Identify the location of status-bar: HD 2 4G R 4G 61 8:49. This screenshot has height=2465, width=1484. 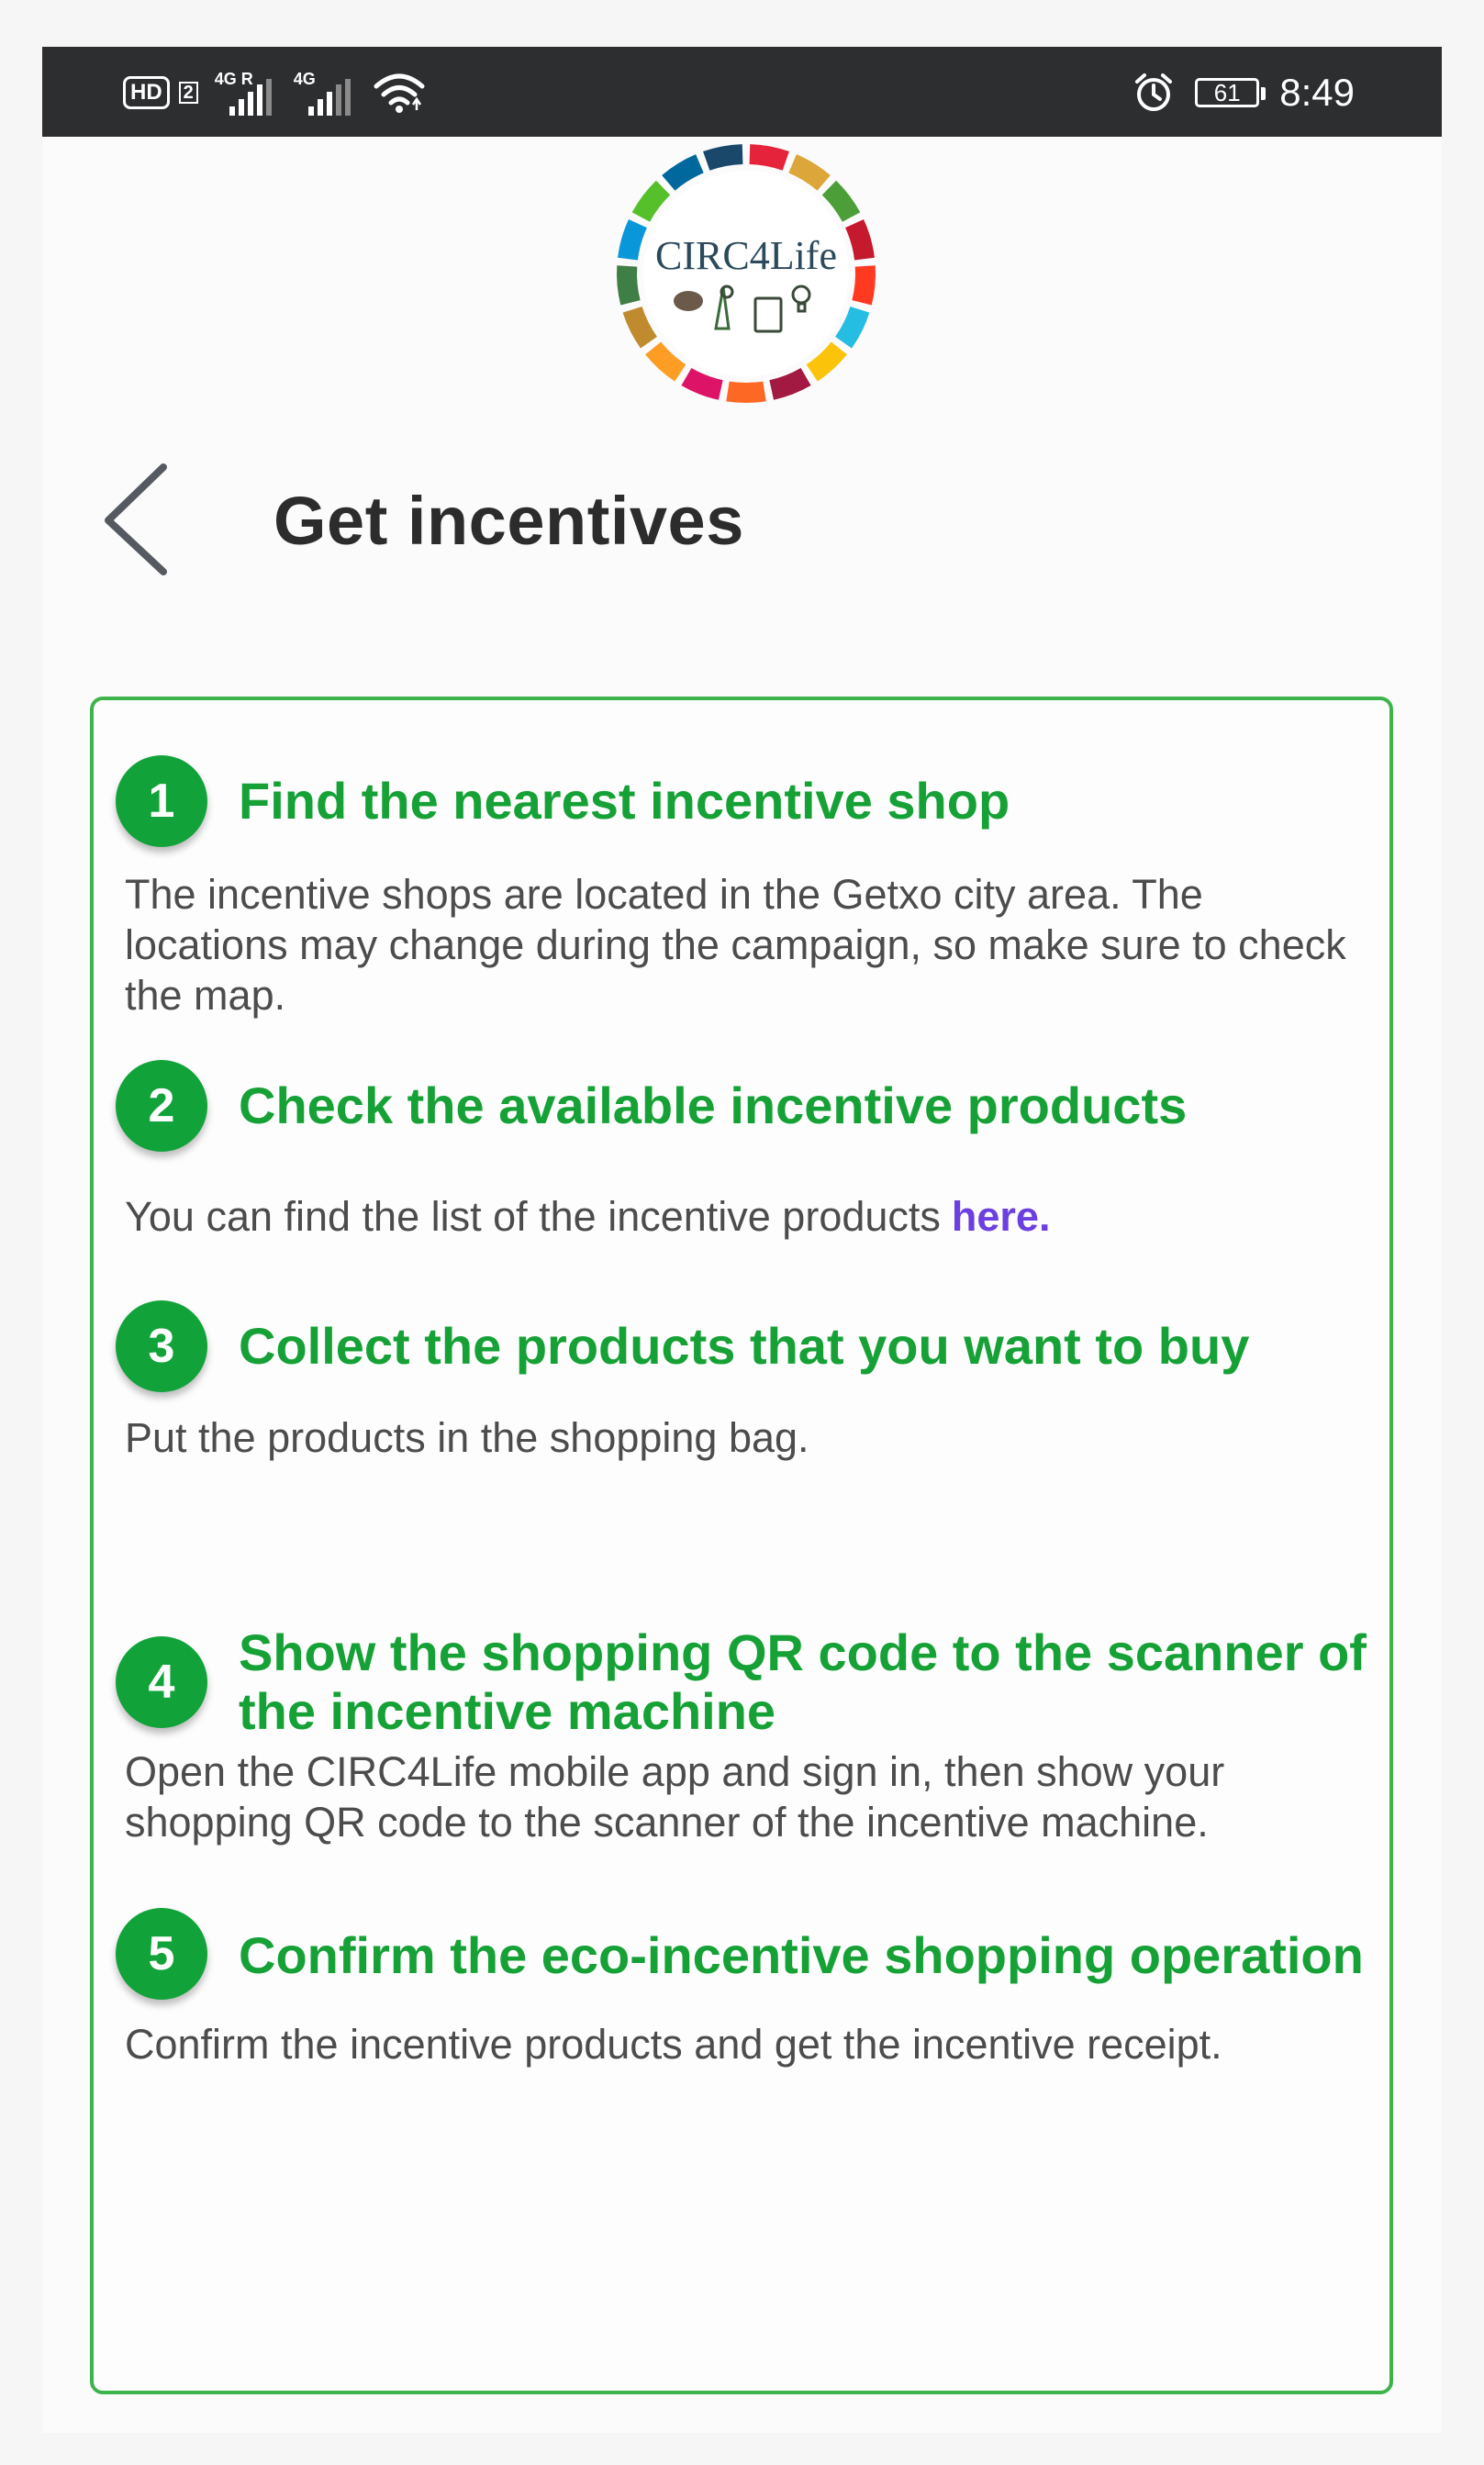
(742, 92).